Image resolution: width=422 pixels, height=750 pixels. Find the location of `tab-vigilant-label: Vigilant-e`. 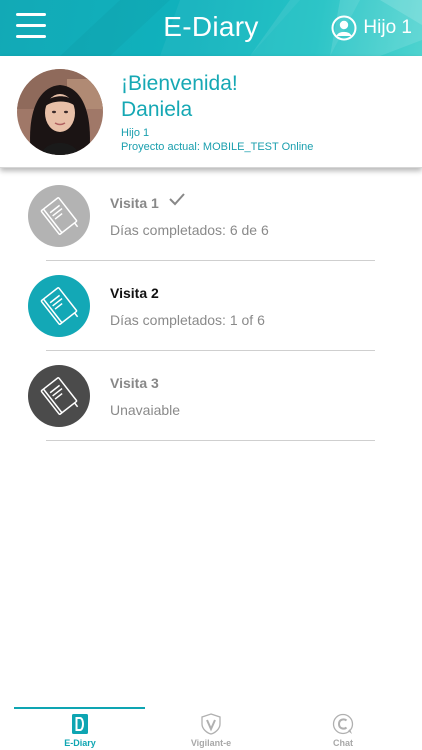

tab-vigilant-label: Vigilant-e is located at coordinates (211, 743).